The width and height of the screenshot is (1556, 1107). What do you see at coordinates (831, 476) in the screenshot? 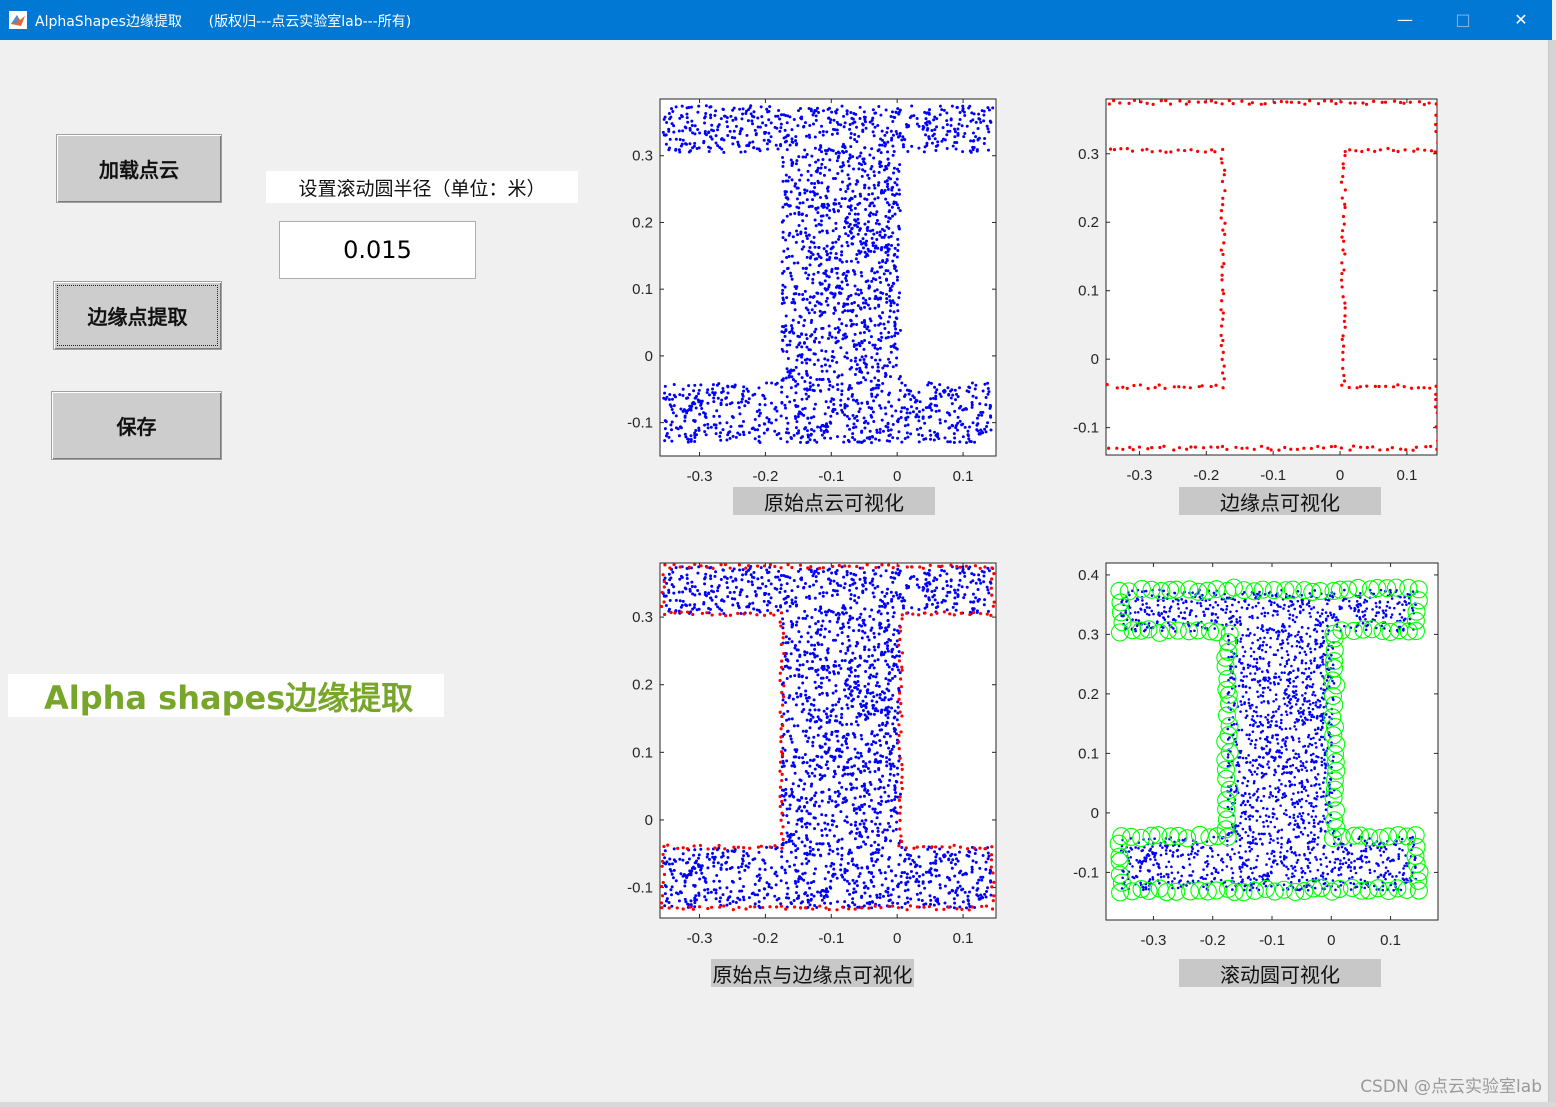
I see `x-tick-label: -0.1` at bounding box center [831, 476].